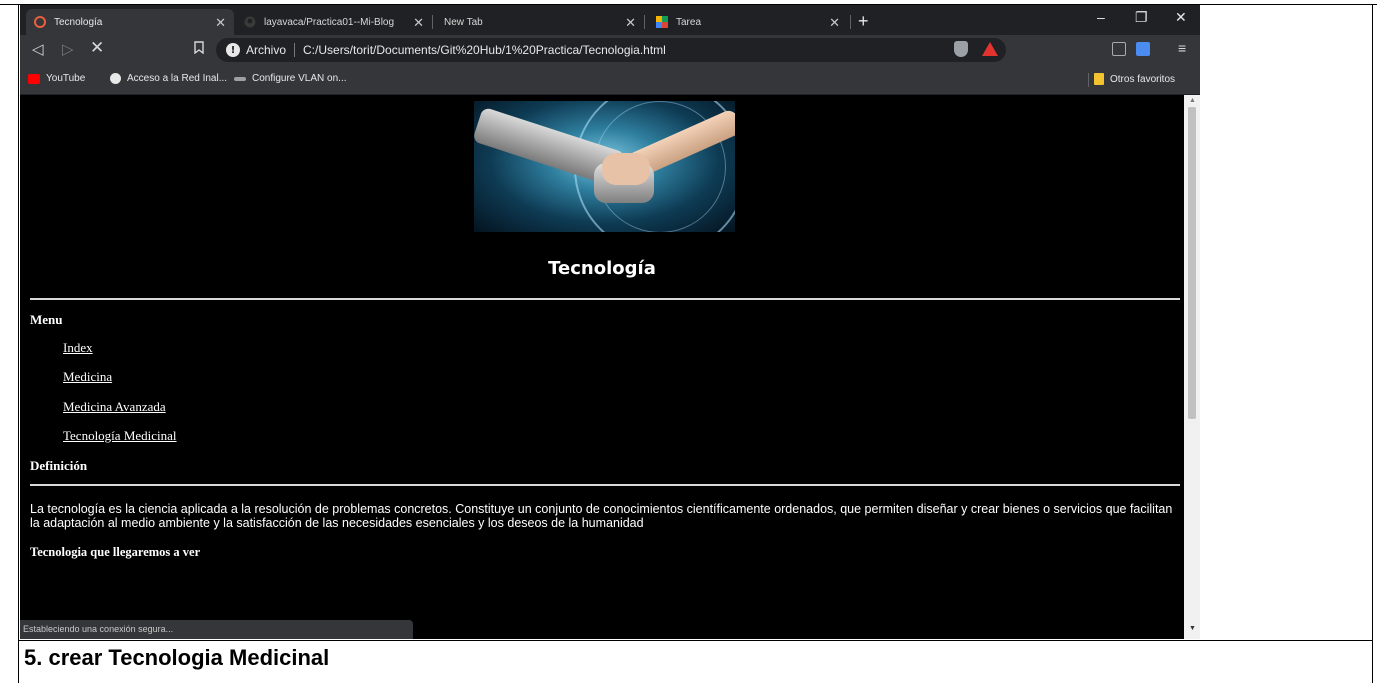 The image size is (1377, 683). What do you see at coordinates (662, 22) in the screenshot?
I see `classroom-icon` at bounding box center [662, 22].